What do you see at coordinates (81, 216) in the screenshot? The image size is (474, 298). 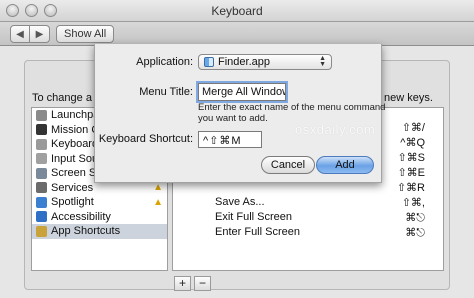 I see `category-label: Accessibility` at bounding box center [81, 216].